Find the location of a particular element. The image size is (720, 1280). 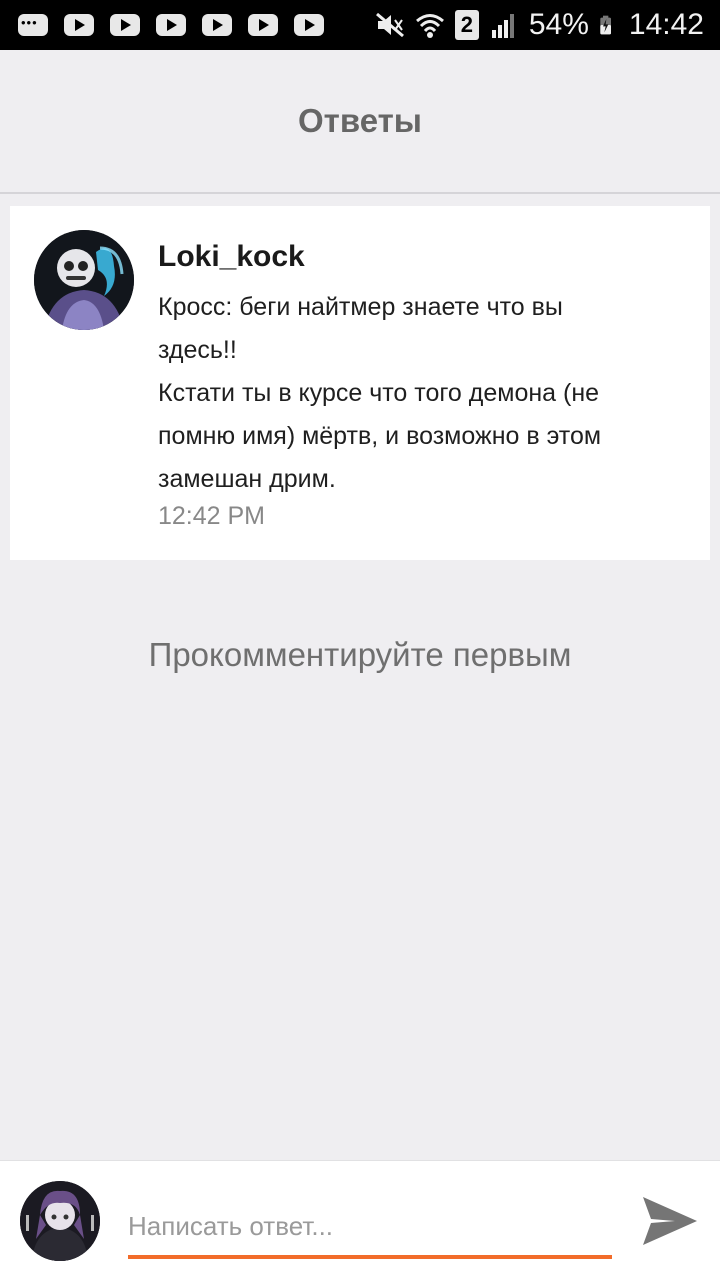

current-user-avatar is located at coordinates (60, 1221).